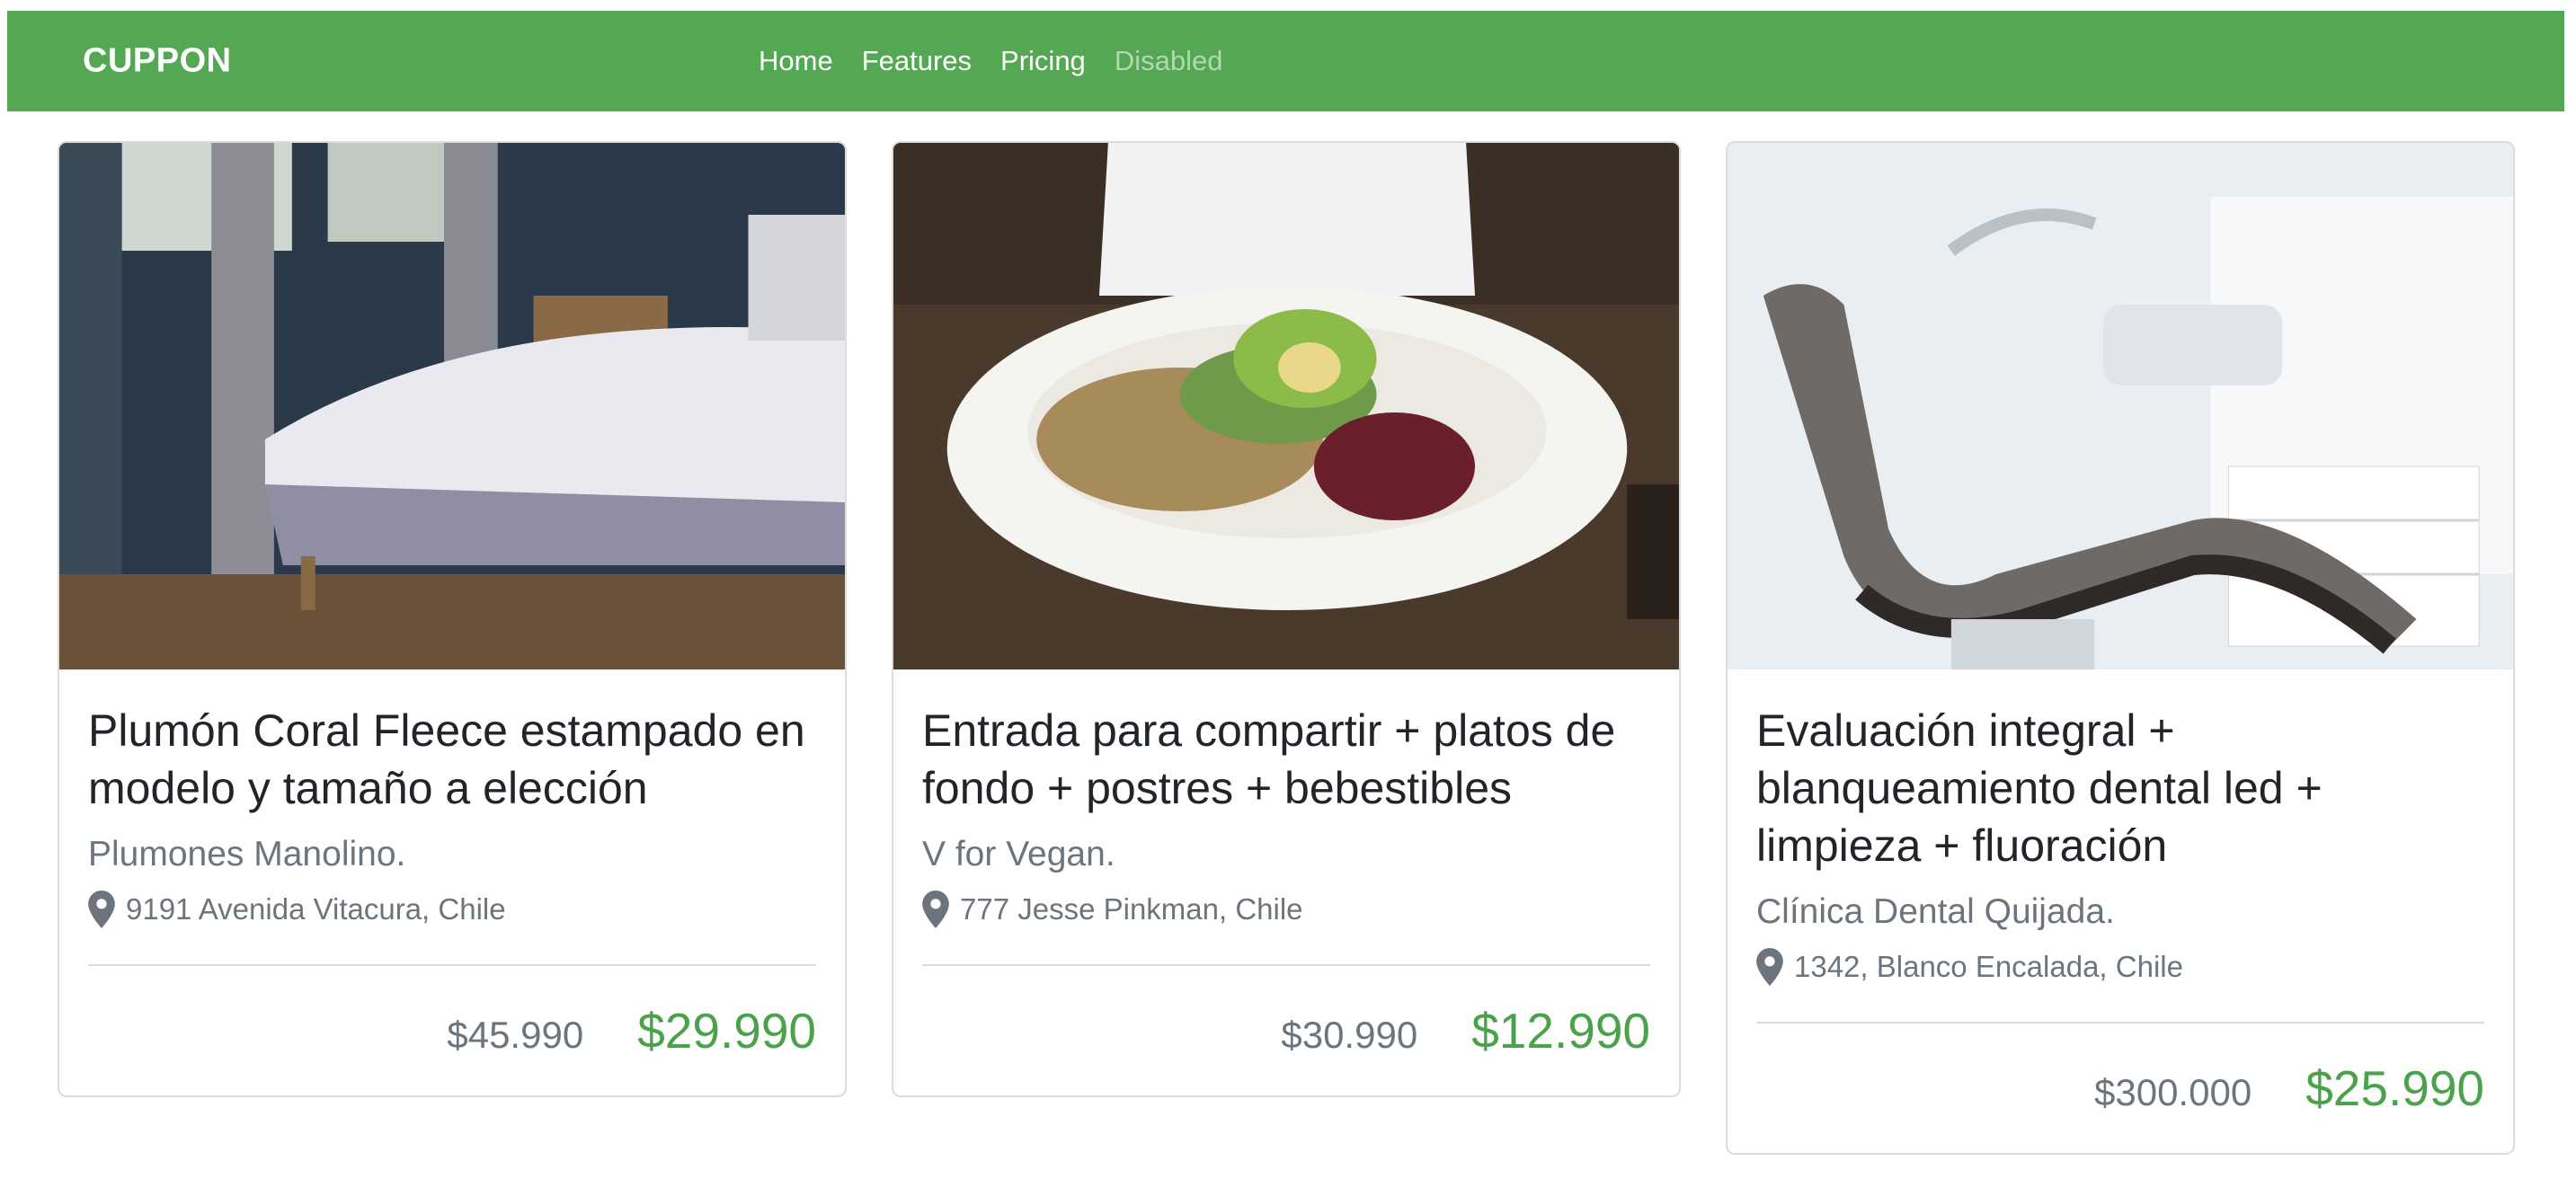 This screenshot has height=1179, width=2576. What do you see at coordinates (726, 1031) in the screenshot?
I see `new-price: $29.990` at bounding box center [726, 1031].